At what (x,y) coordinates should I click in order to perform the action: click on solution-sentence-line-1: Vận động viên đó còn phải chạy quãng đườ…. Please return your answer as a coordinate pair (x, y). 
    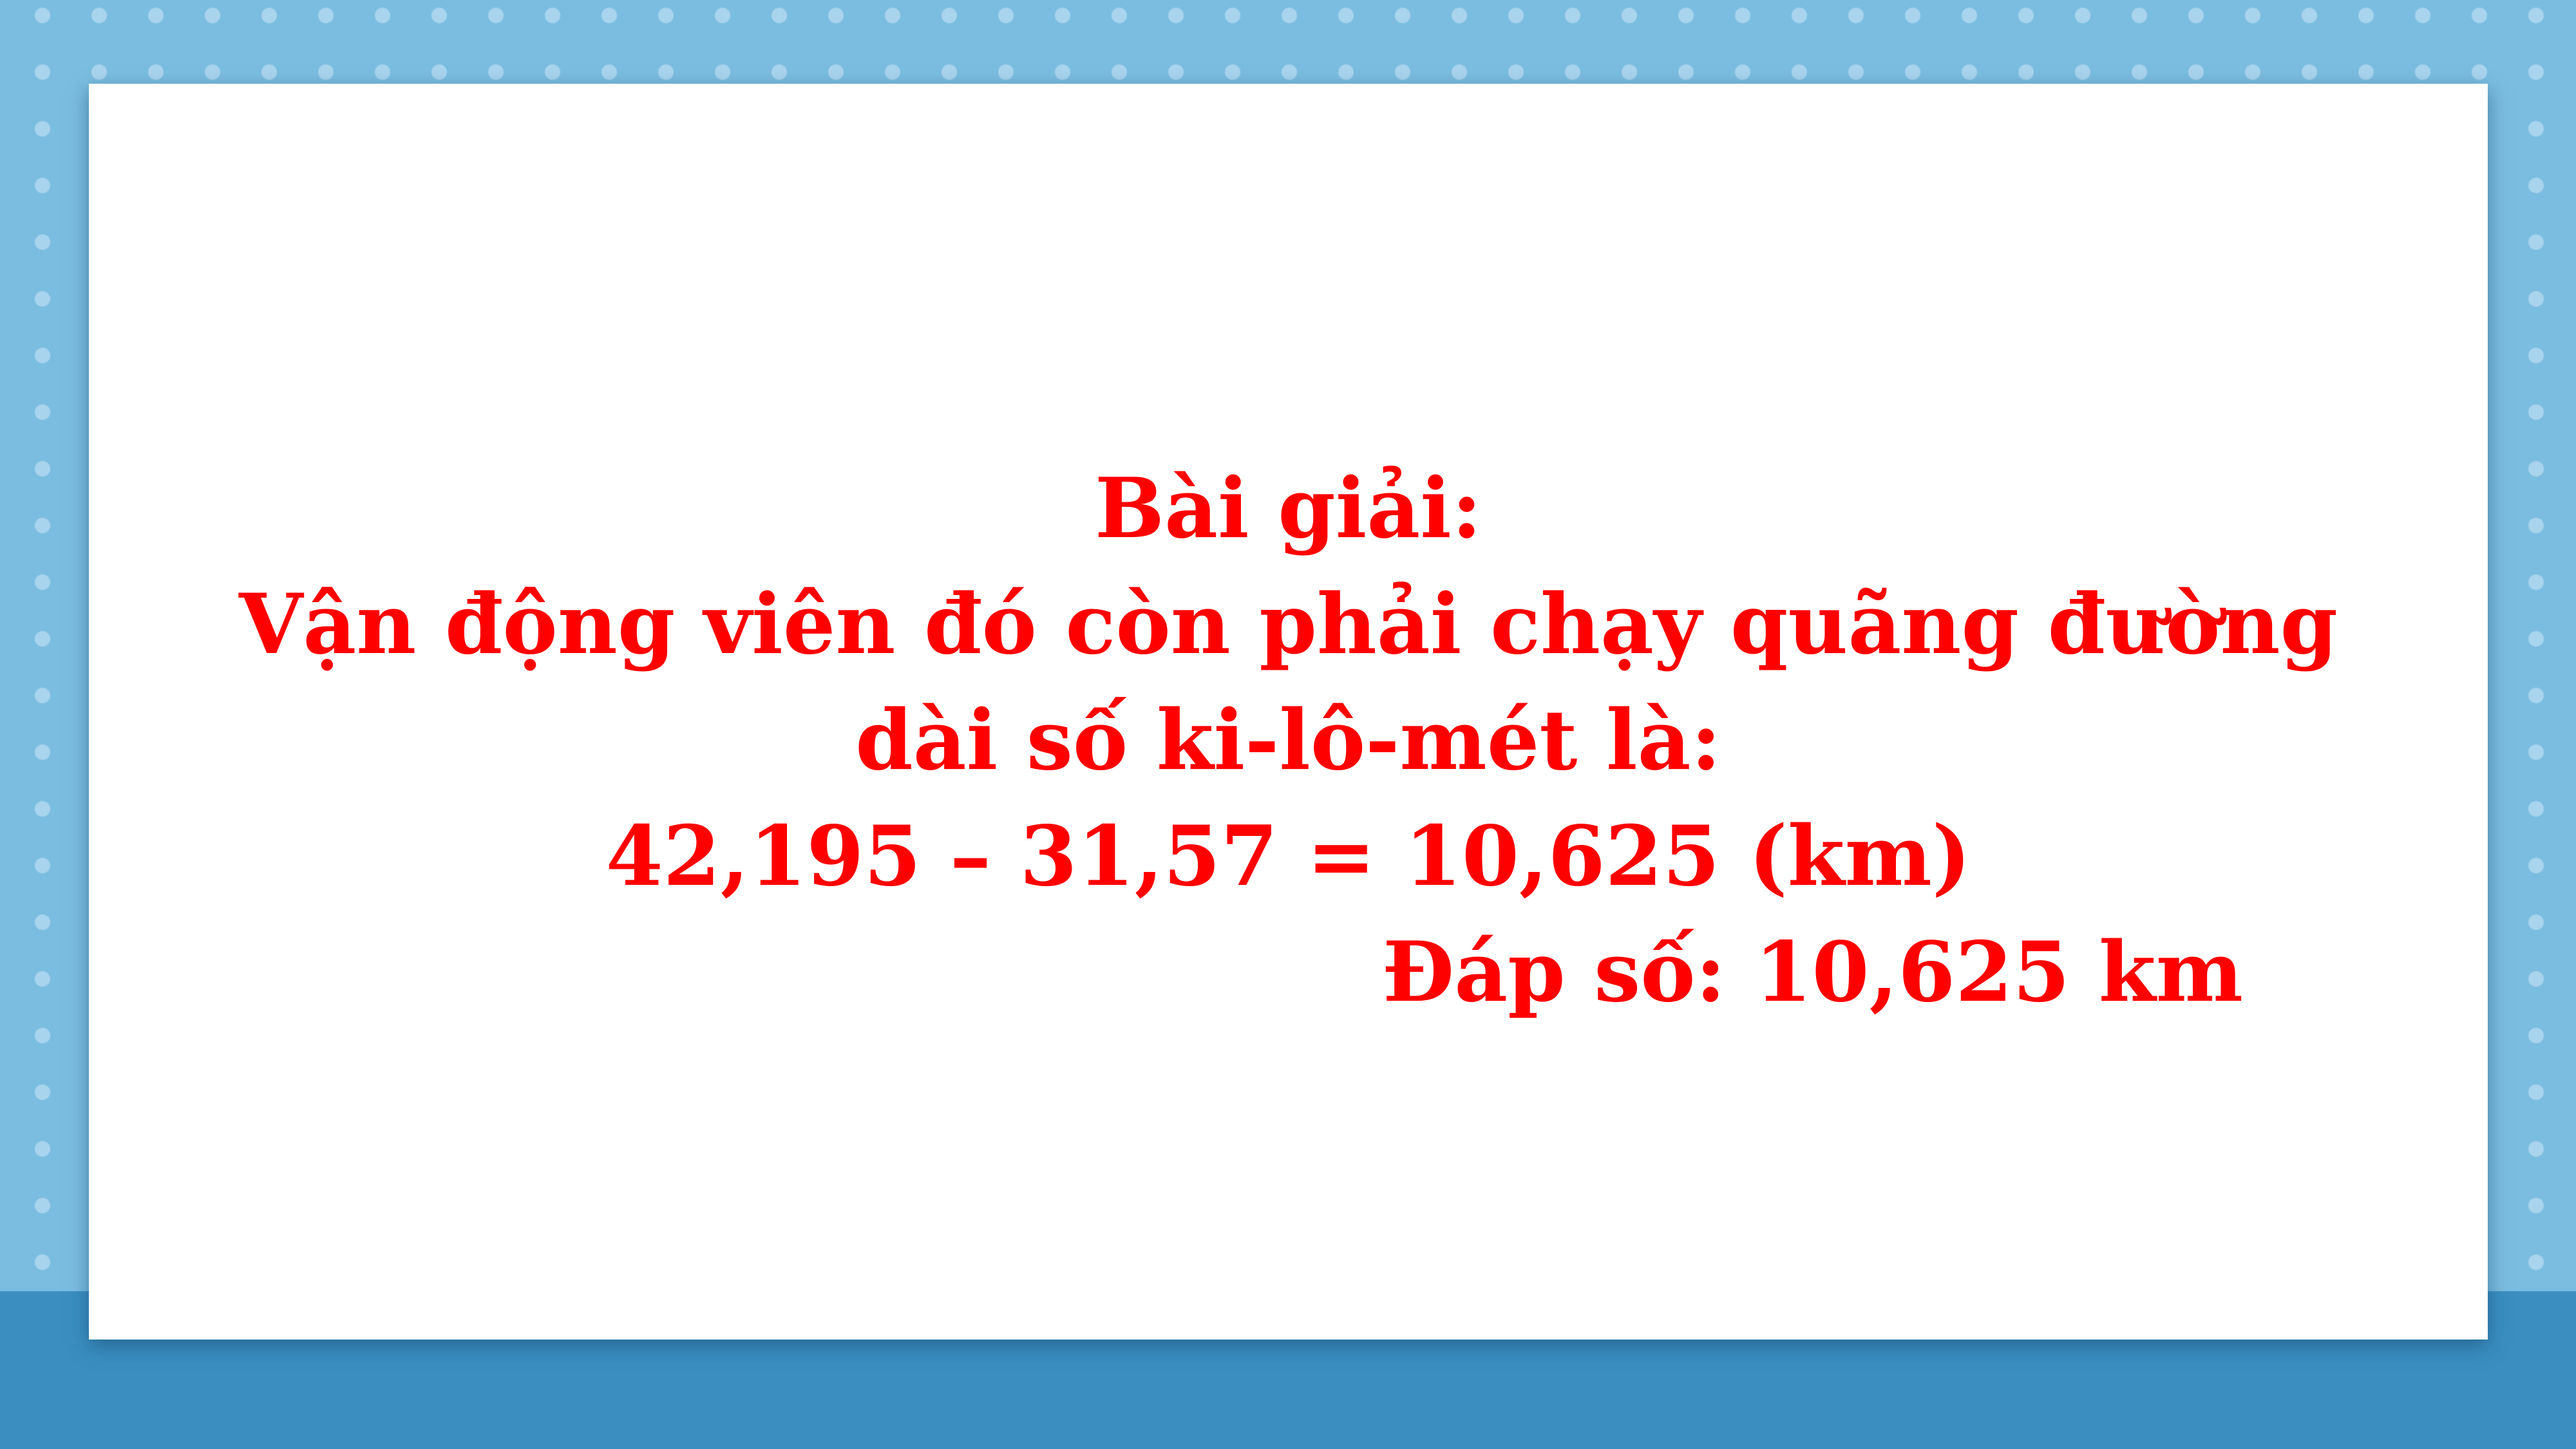
    Looking at the image, I should click on (1288, 624).